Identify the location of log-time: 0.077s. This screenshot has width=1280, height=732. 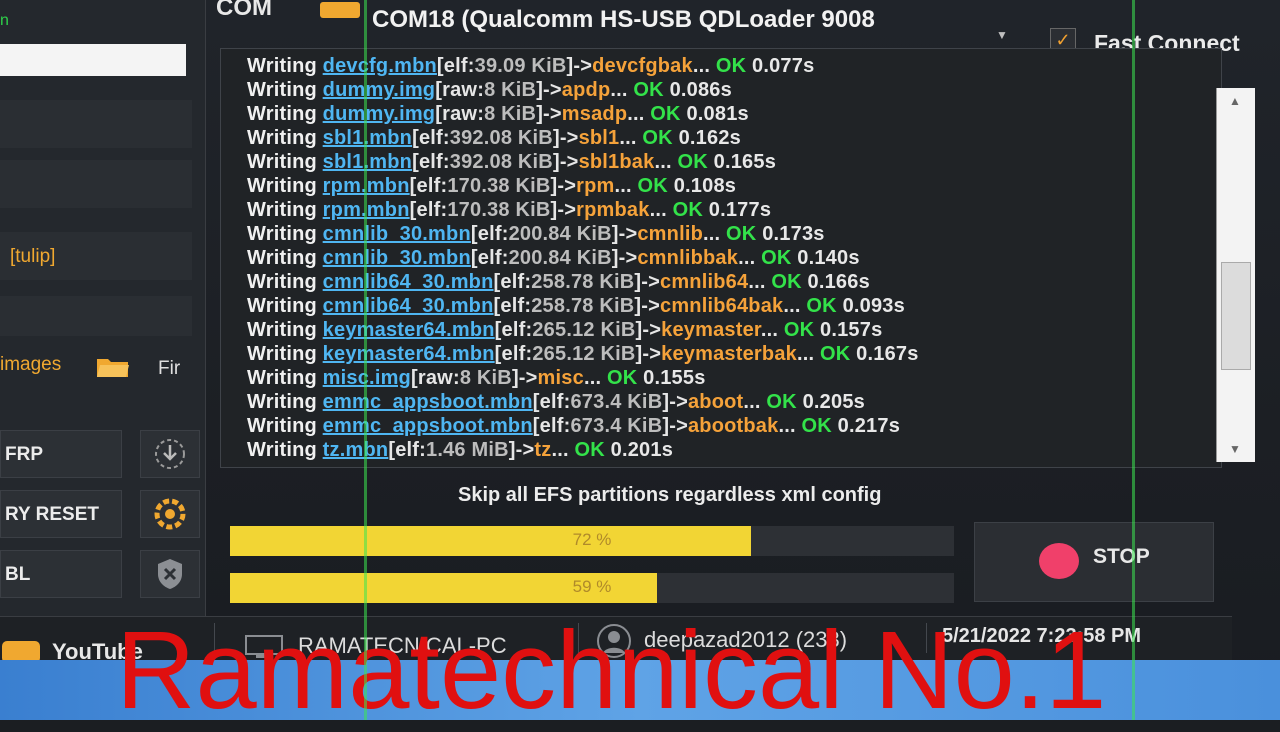
(783, 66).